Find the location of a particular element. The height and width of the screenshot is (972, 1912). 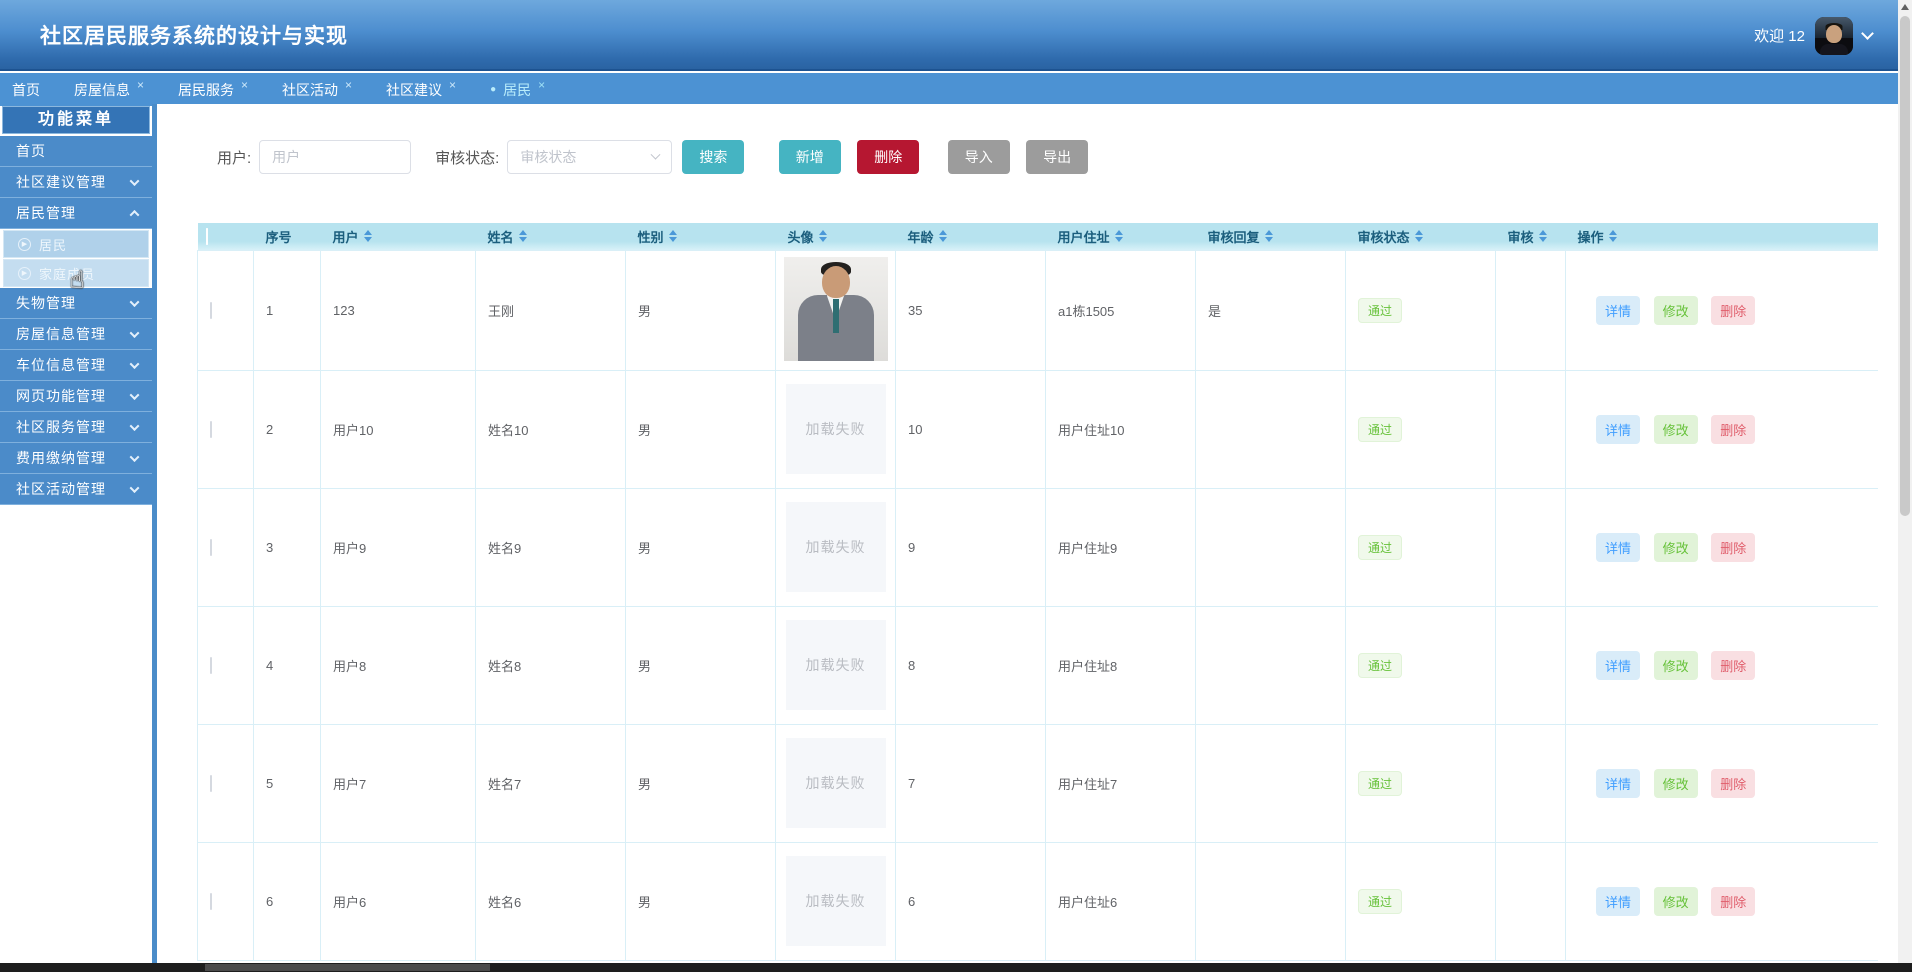

column-header: 性别 is located at coordinates (700, 236).